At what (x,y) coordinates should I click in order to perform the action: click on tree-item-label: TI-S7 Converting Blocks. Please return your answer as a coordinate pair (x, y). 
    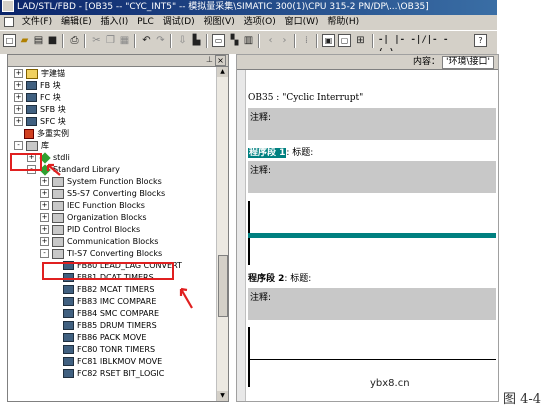
    Looking at the image, I should click on (115, 253).